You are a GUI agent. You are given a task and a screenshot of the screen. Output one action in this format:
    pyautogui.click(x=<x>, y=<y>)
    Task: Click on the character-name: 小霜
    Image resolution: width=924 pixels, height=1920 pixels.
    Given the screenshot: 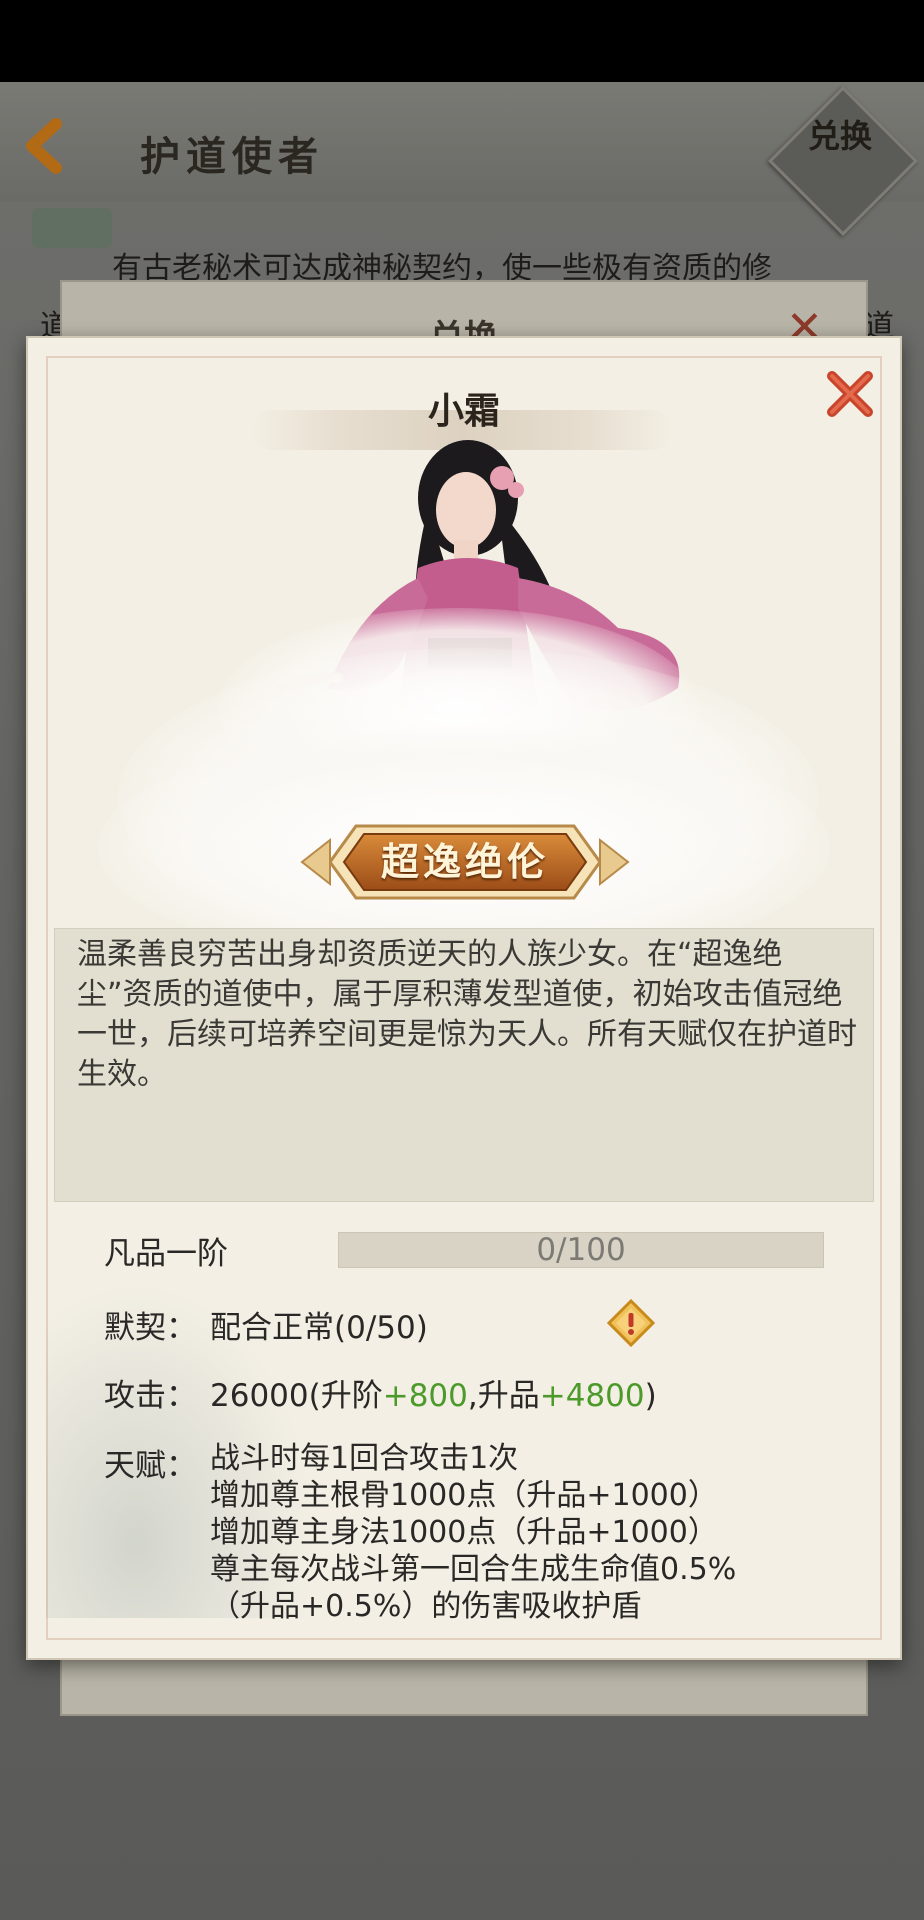 What is the action you would take?
    pyautogui.click(x=463, y=411)
    